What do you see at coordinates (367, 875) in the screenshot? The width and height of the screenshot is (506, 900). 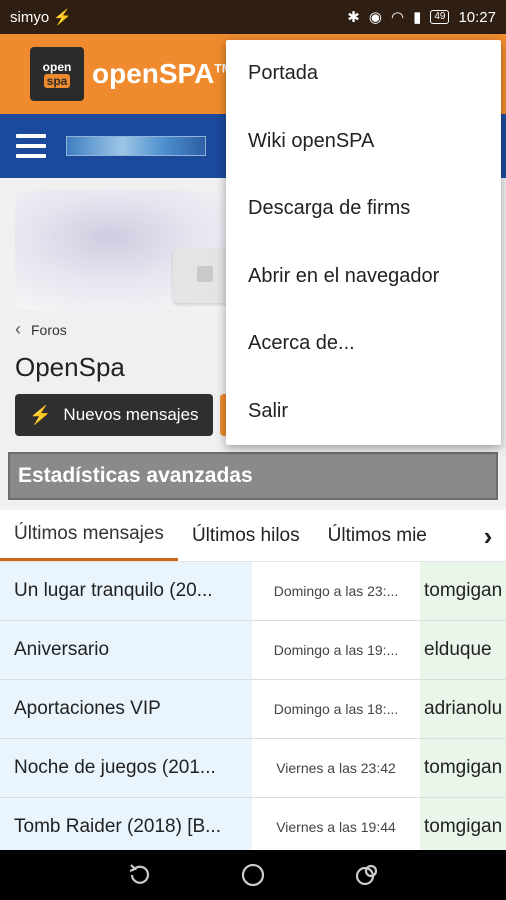 I see `recents-icon` at bounding box center [367, 875].